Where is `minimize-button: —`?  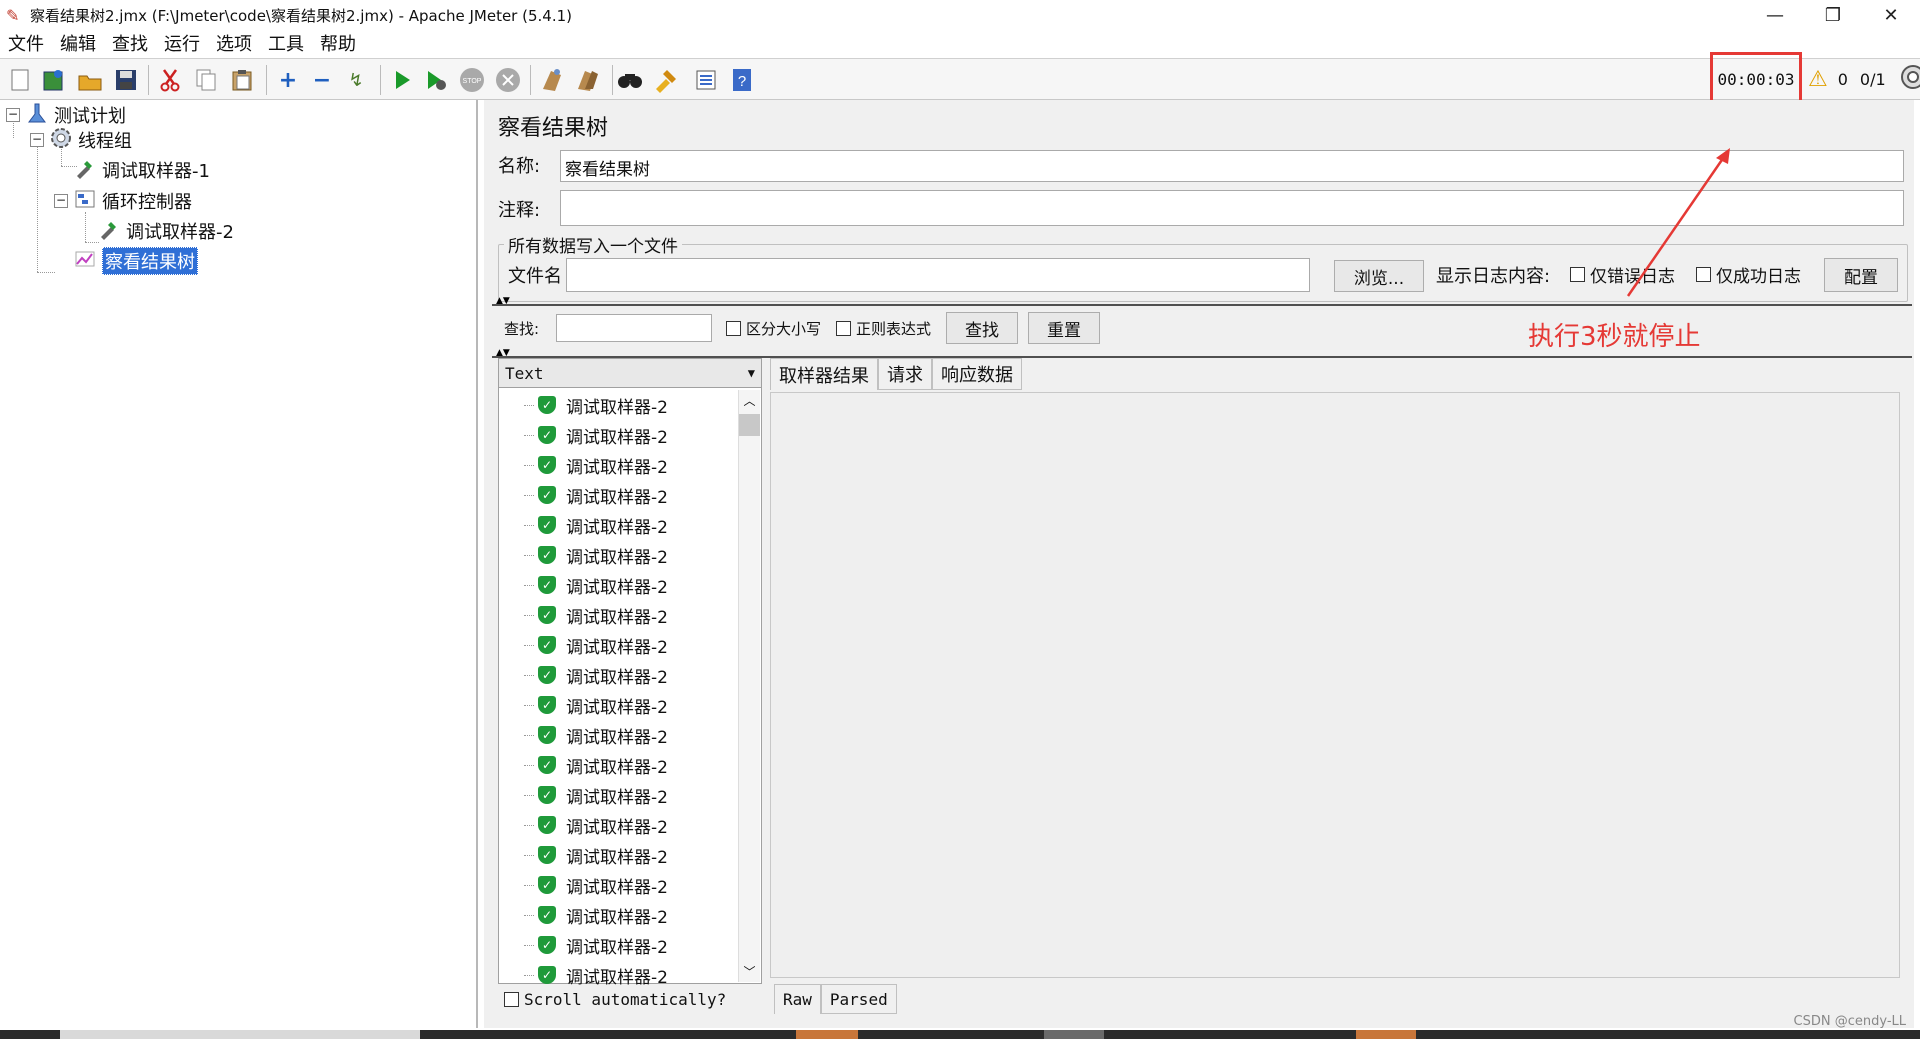 minimize-button: — is located at coordinates (1775, 15).